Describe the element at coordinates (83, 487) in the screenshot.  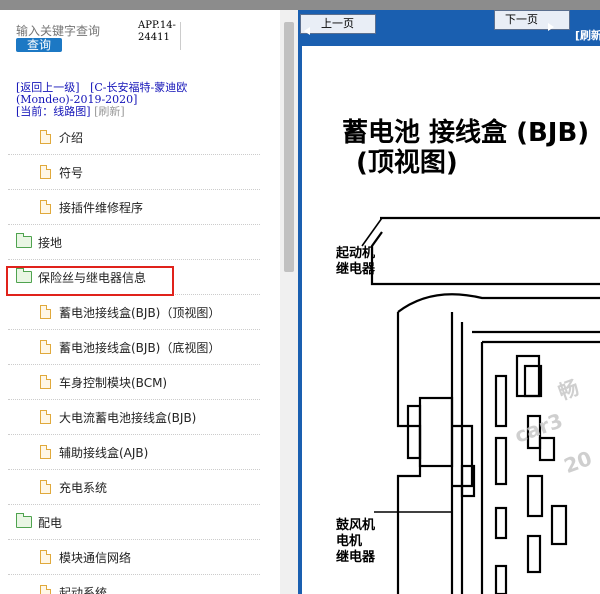
I see `tree-item-label: 充电系统` at that location.